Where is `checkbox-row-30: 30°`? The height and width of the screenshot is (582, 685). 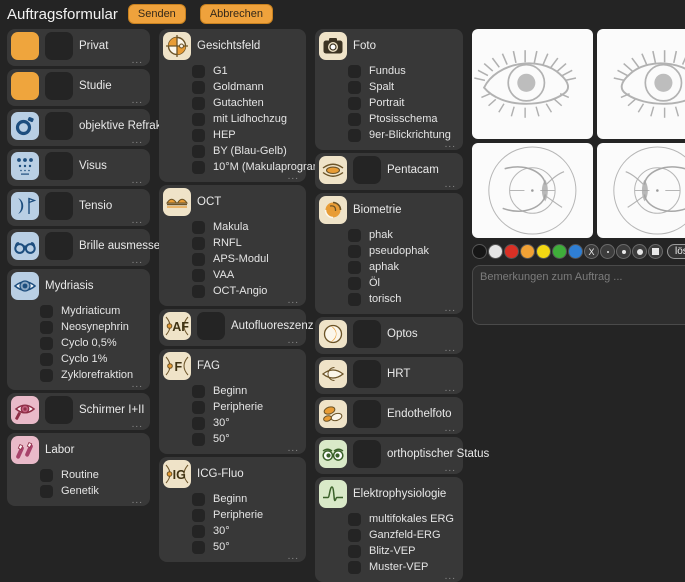
checkbox-row-30: 30° is located at coordinates (247, 531).